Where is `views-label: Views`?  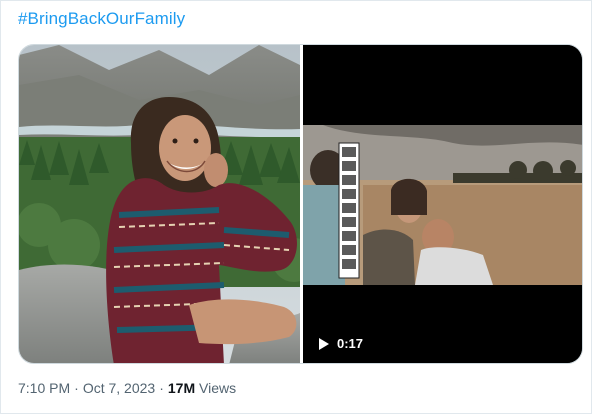
views-label: Views is located at coordinates (218, 388).